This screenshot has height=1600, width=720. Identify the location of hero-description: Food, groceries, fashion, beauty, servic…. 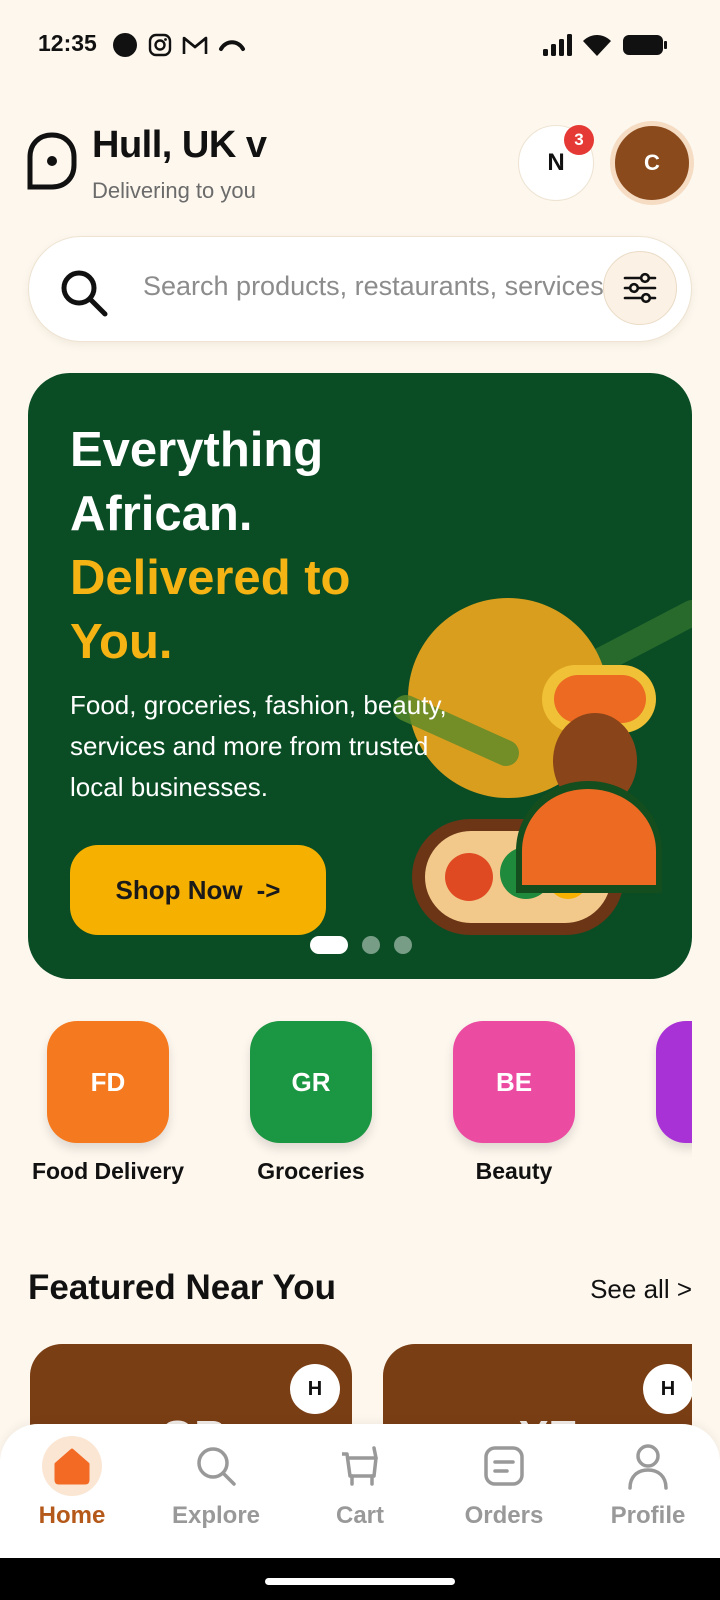
(258, 746).